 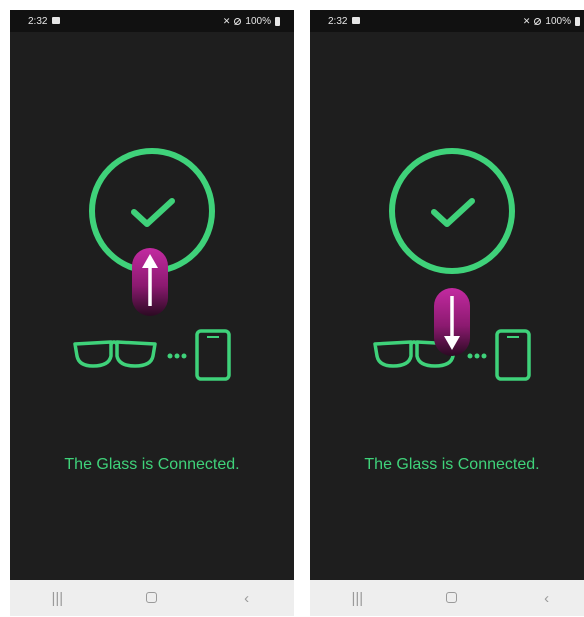 What do you see at coordinates (115, 354) in the screenshot?
I see `glasses-icon` at bounding box center [115, 354].